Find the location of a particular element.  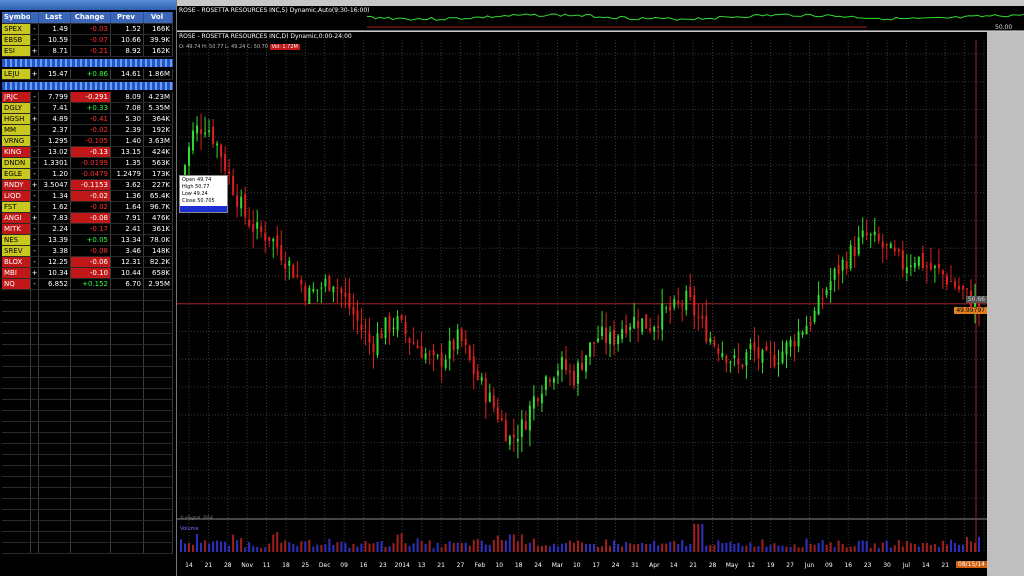

quote-row-blox: BLOX -12.25 -0.06 12.31 82.2K is located at coordinates (87, 262).